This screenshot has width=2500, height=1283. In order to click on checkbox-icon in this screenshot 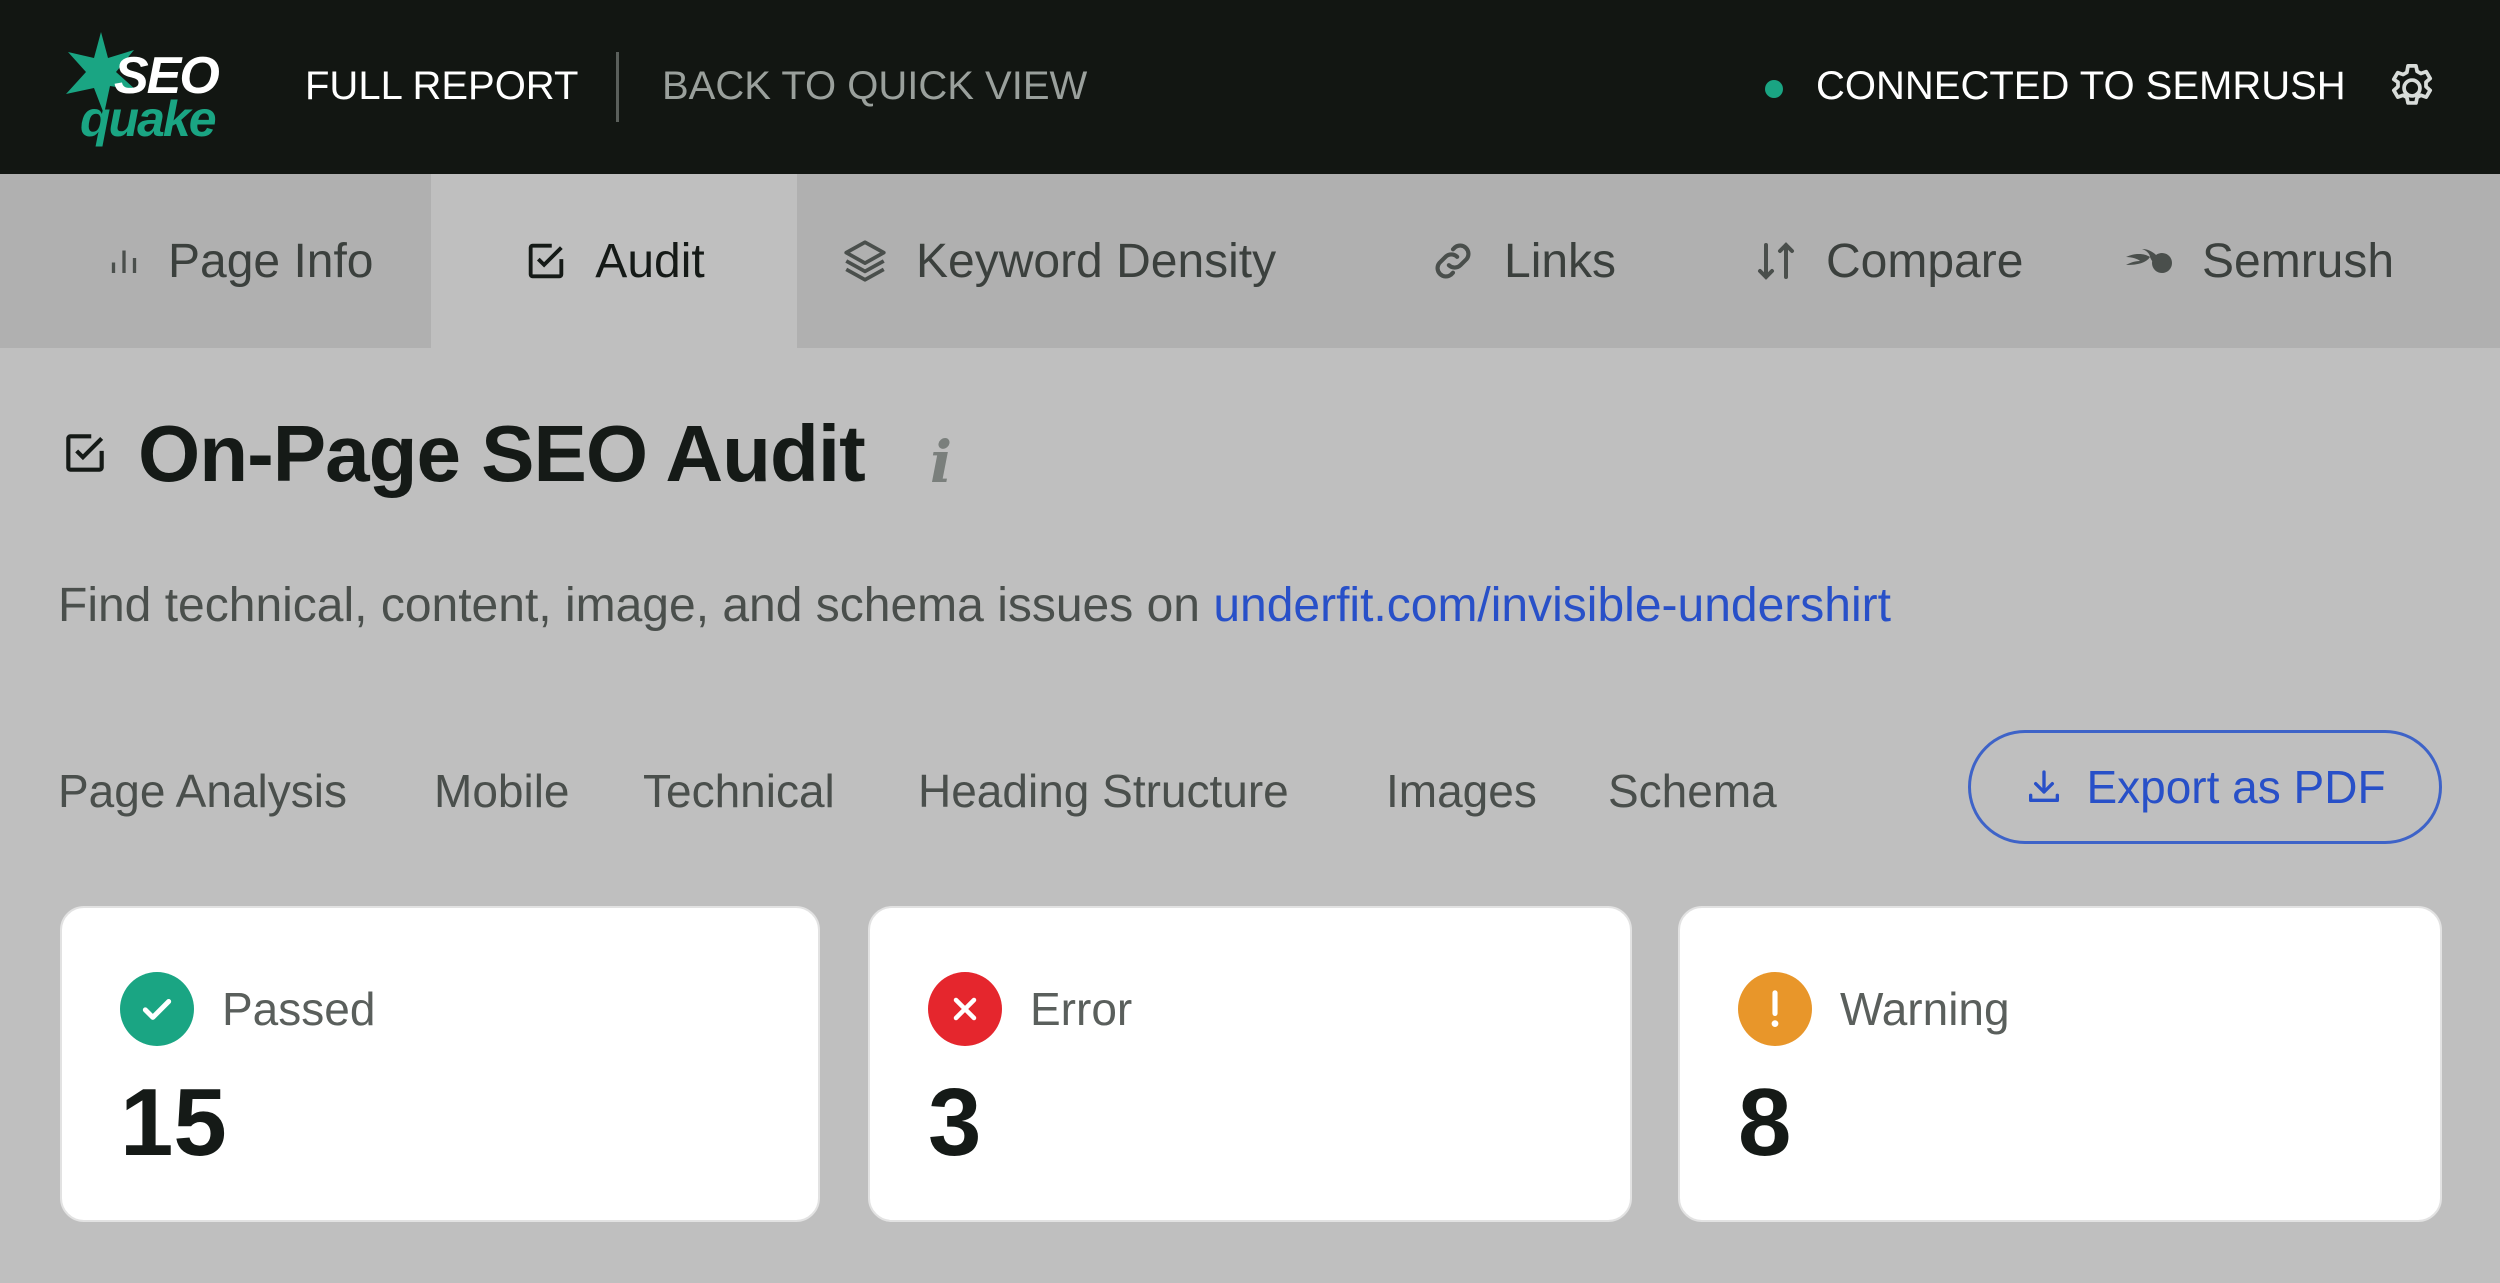, I will do `click(546, 261)`.